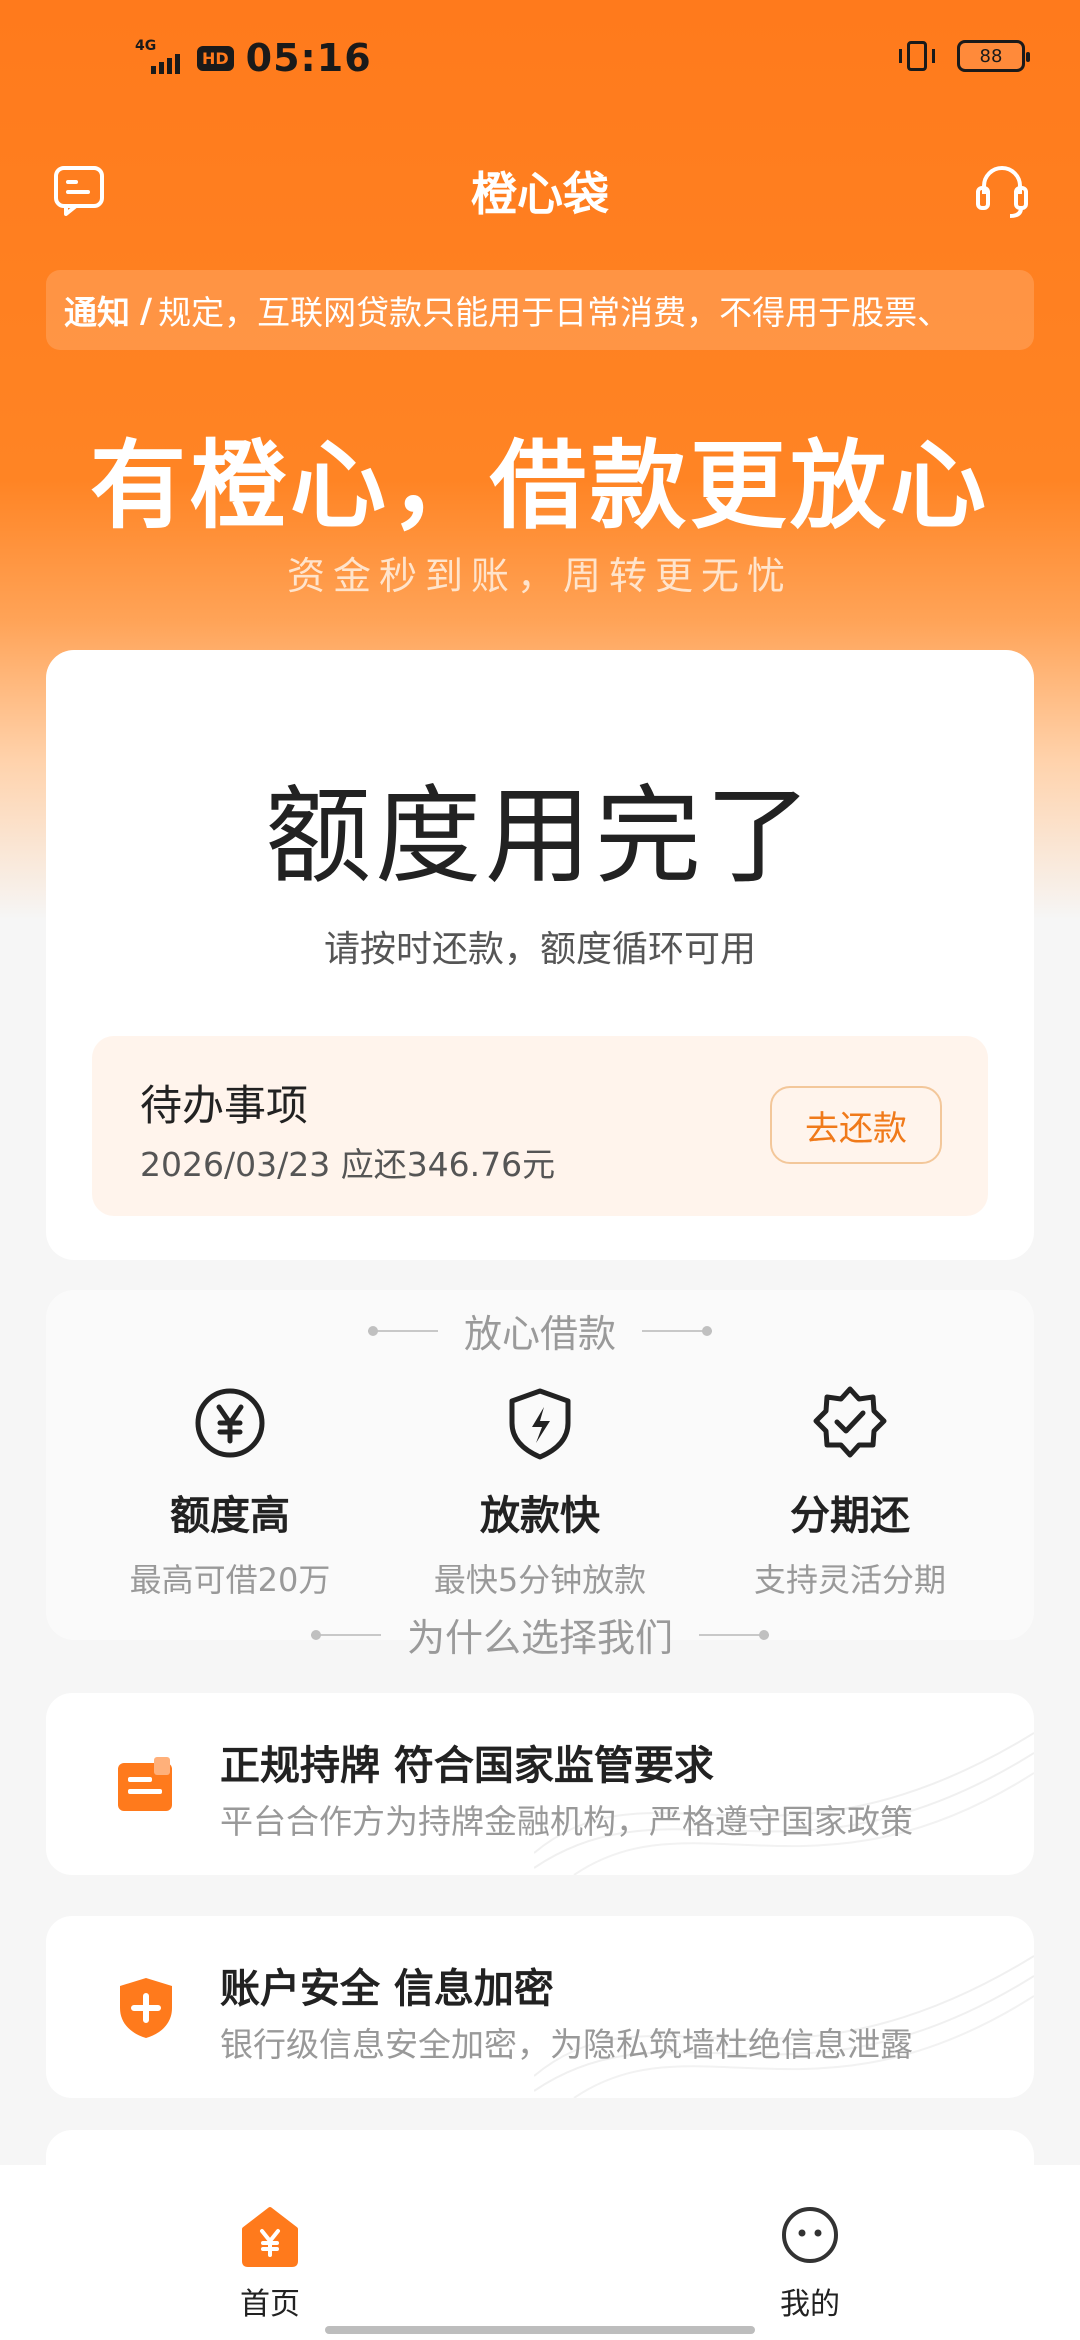 Image resolution: width=1080 pixels, height=2340 pixels. I want to click on page-title: 橙心袋, so click(540, 194).